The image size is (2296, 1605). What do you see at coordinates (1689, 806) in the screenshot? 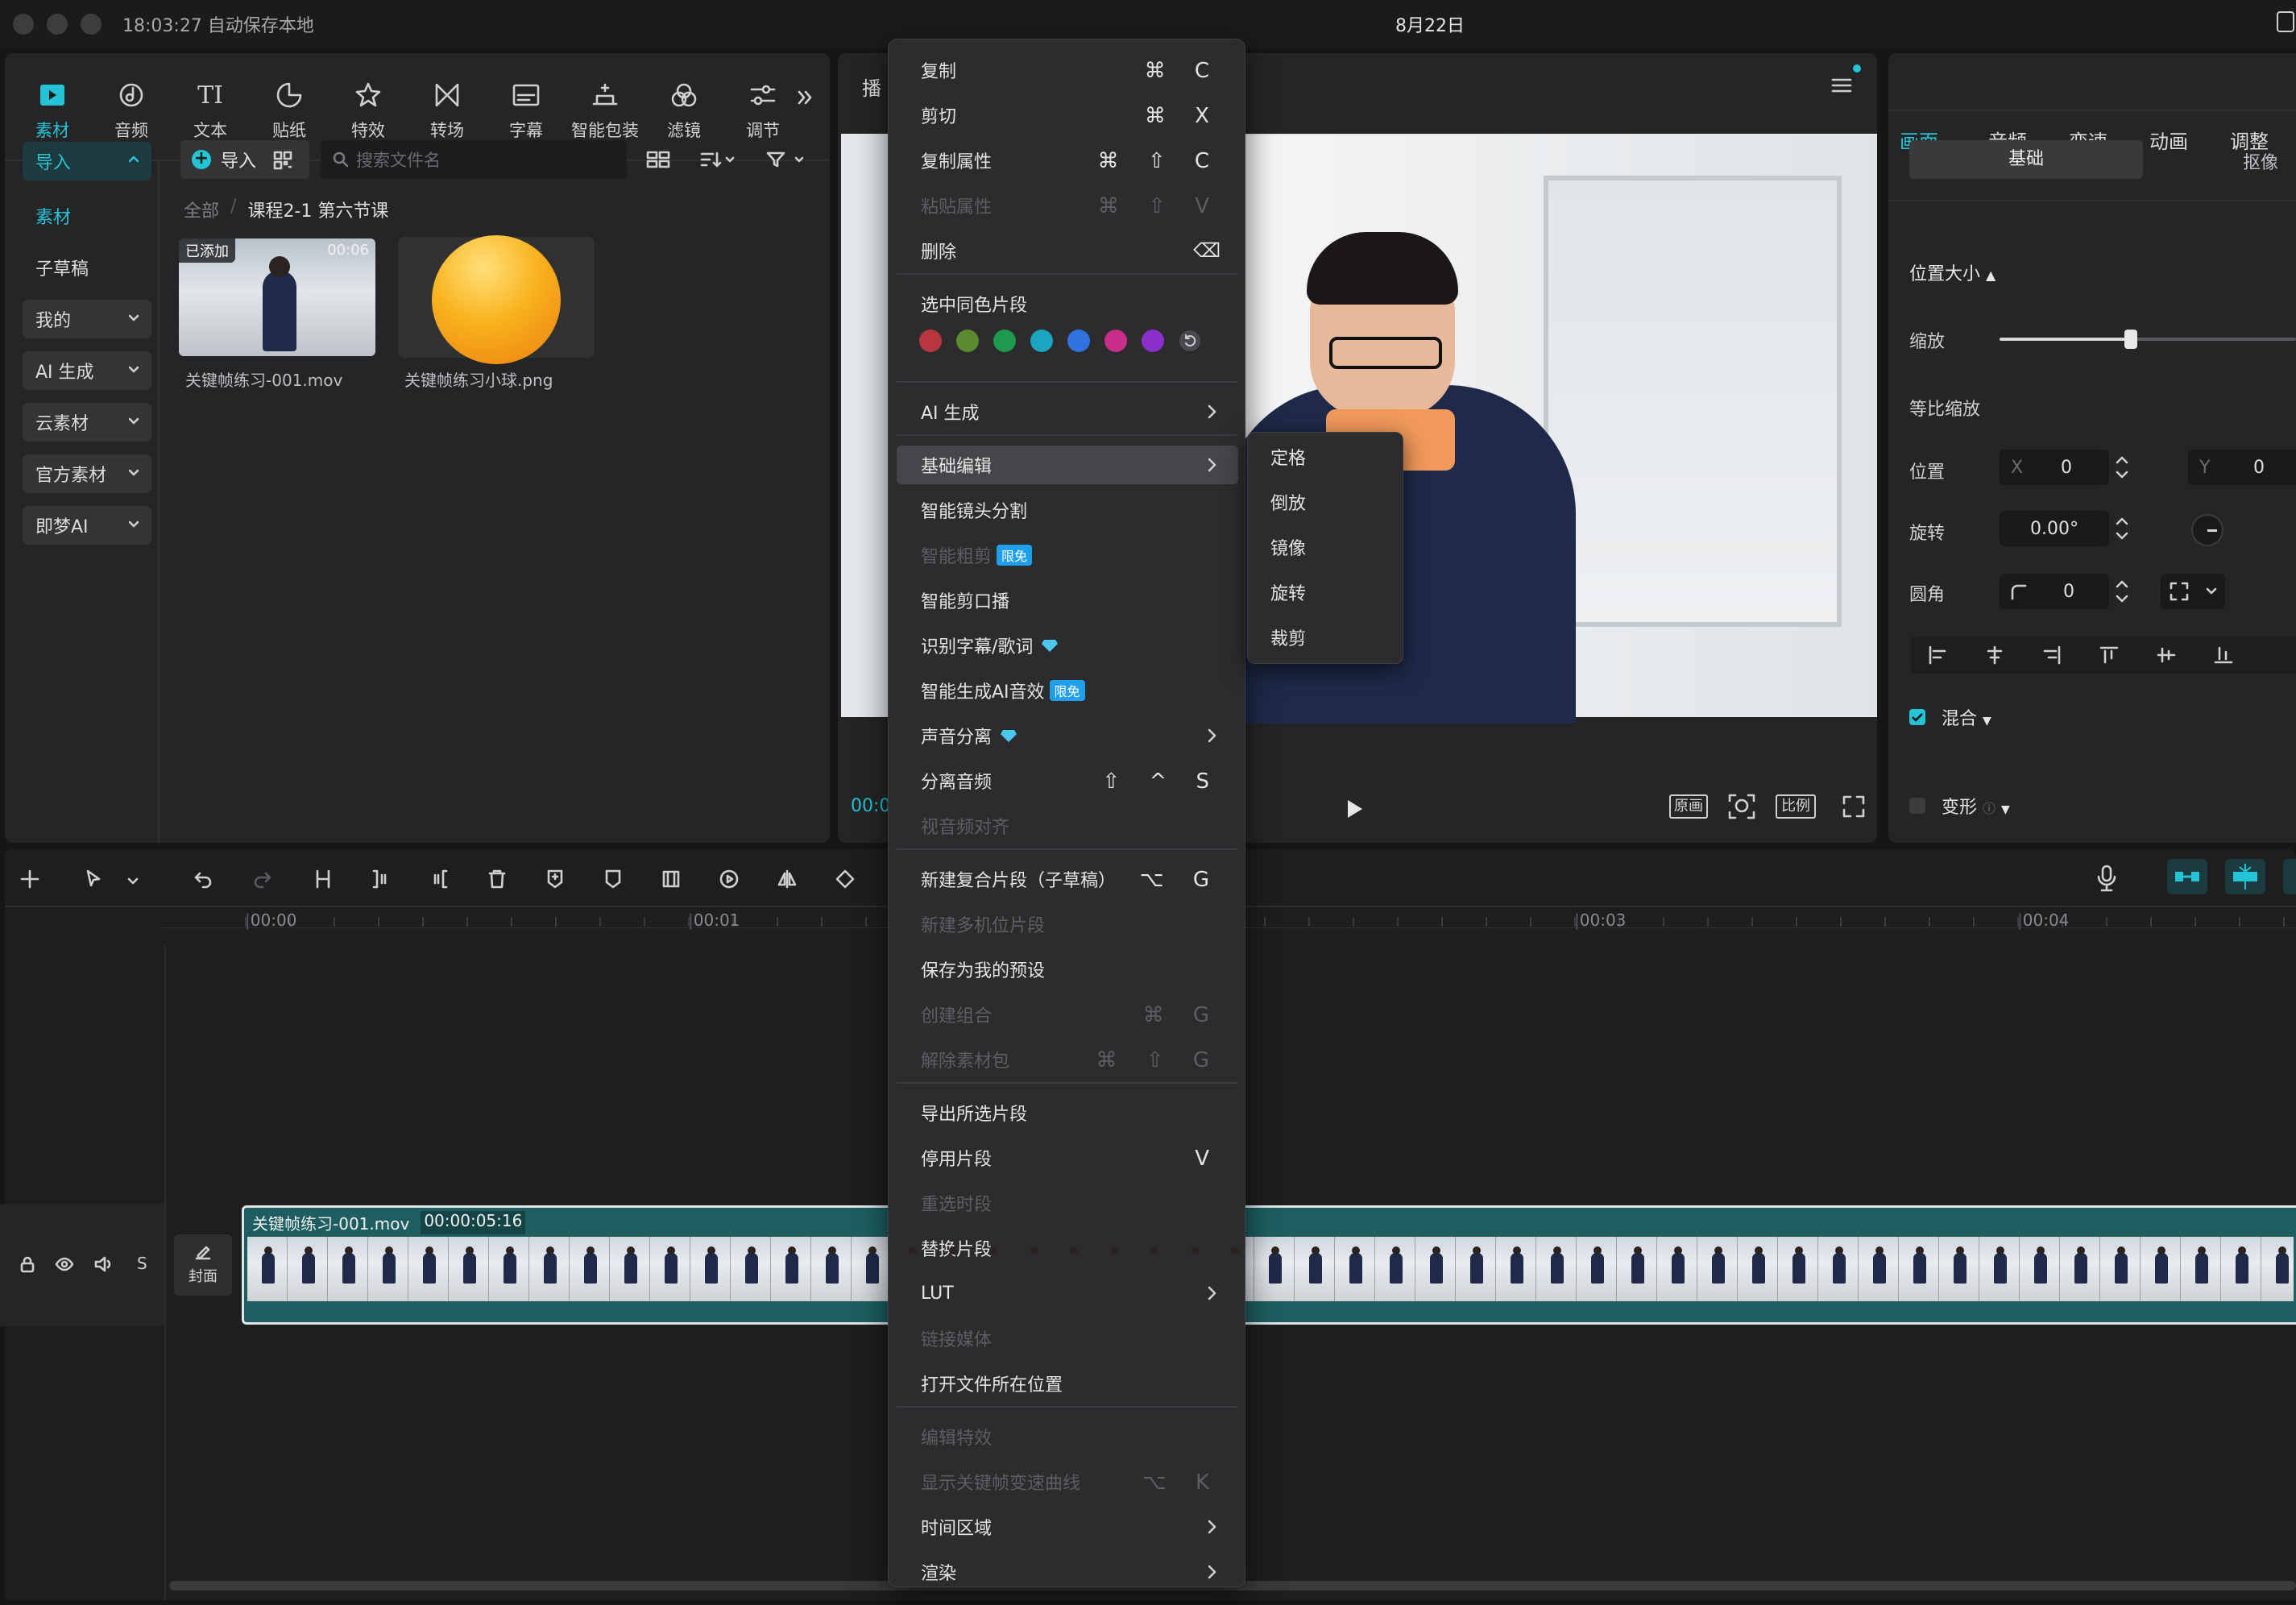
I see `original-button: 原画` at bounding box center [1689, 806].